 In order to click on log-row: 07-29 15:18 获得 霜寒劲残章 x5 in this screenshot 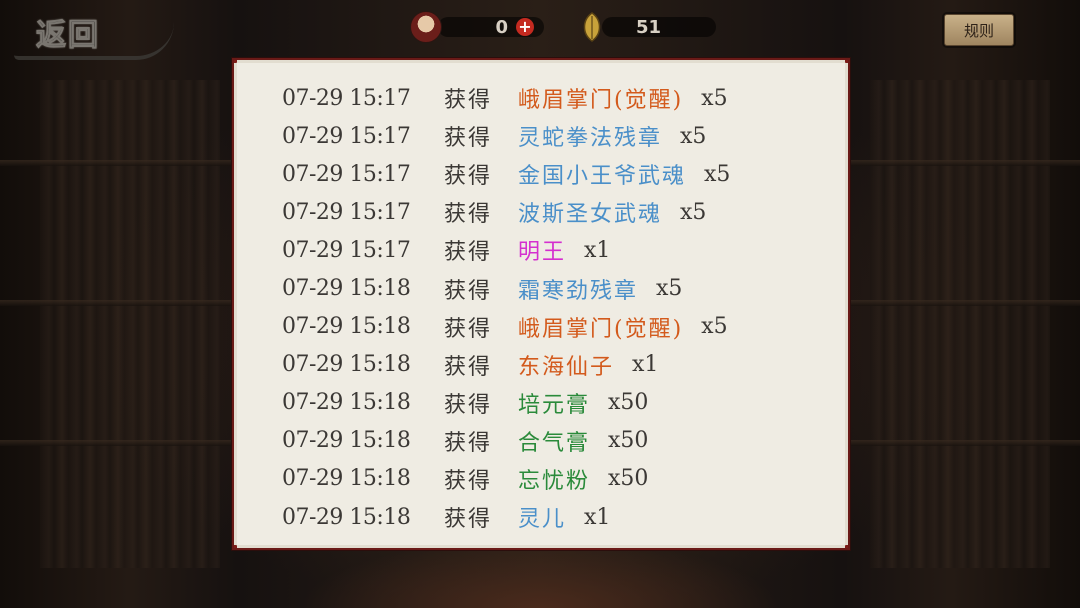, I will do `click(565, 288)`.